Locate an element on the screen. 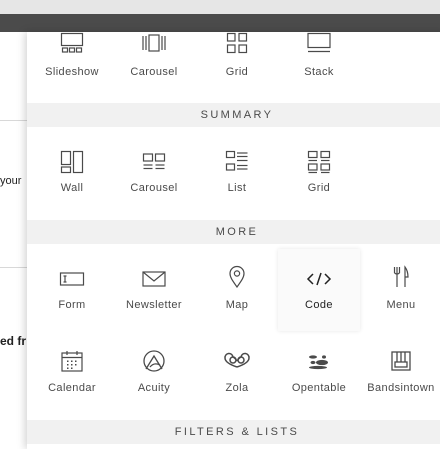 The image size is (440, 449). block-summary-wall: Wall is located at coordinates (72, 169).